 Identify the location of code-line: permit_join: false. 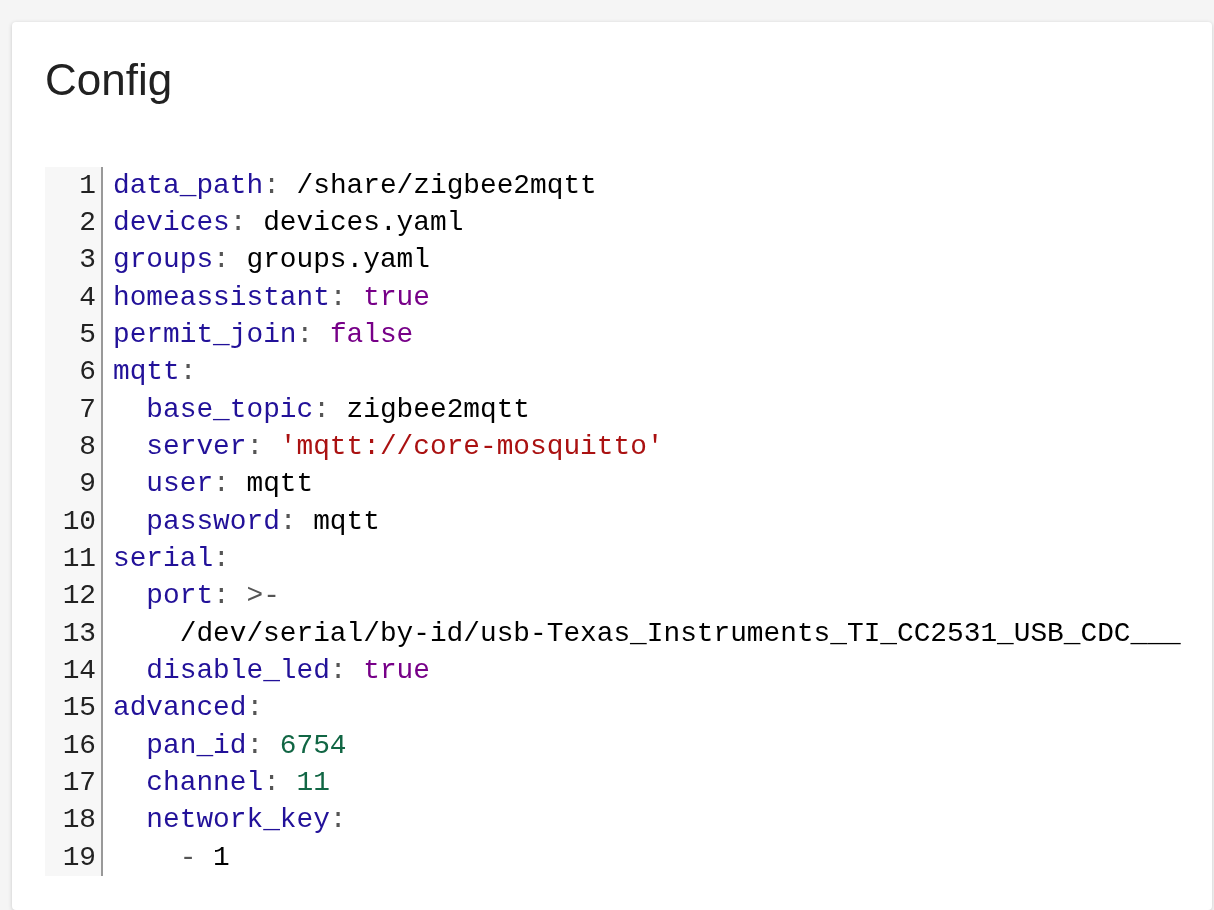
(263, 335).